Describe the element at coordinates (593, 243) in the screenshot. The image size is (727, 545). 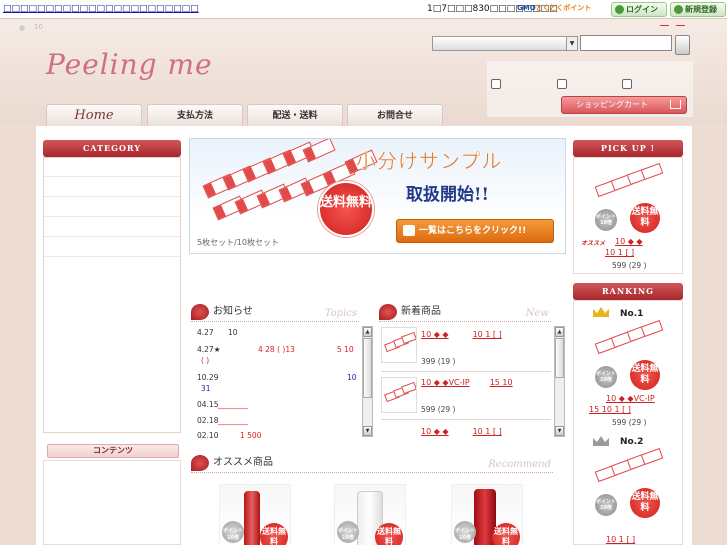
I see `recommend-label: オススメ` at that location.